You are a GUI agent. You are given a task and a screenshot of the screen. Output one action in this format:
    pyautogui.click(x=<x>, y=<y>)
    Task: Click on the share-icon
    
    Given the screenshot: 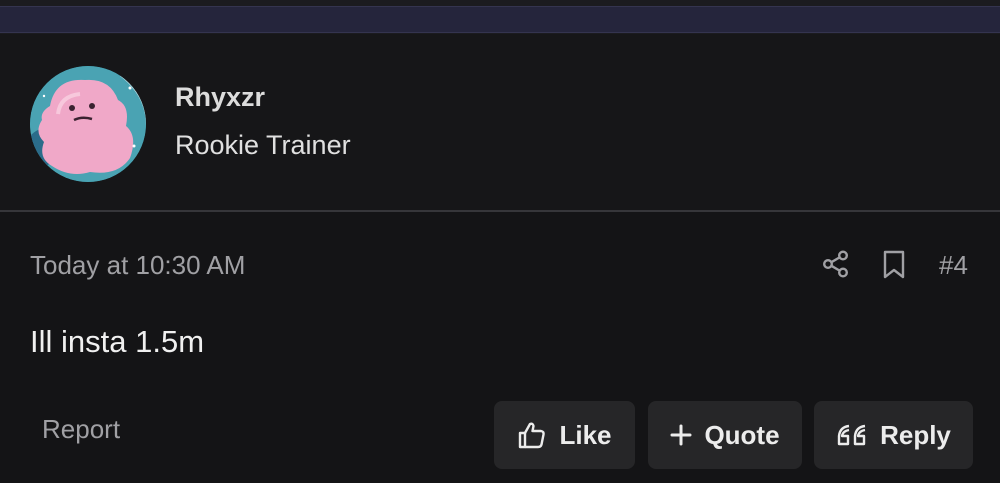 What is the action you would take?
    pyautogui.click(x=836, y=264)
    